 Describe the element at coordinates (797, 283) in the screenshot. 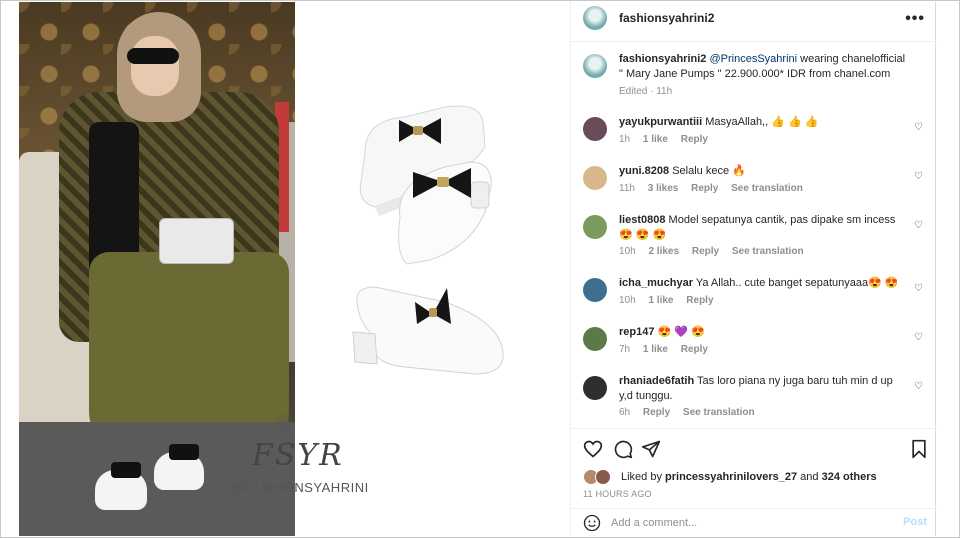

I see `comment-body: Ya Allah.. cute banget sepatunyaaa😍 😍` at that location.